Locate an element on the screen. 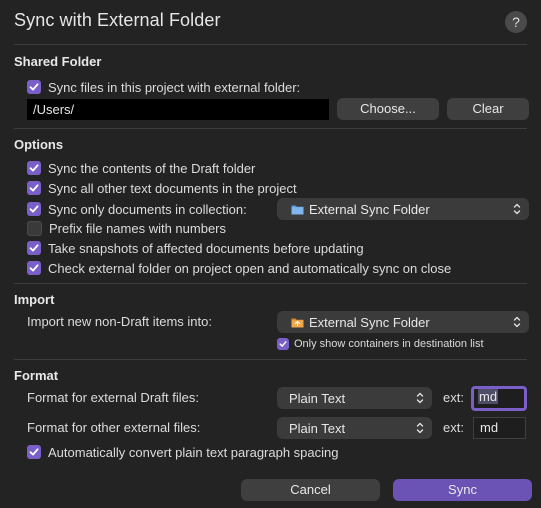 This screenshot has width=541, height=508. dialog-title: Sync with External Folder is located at coordinates (117, 20).